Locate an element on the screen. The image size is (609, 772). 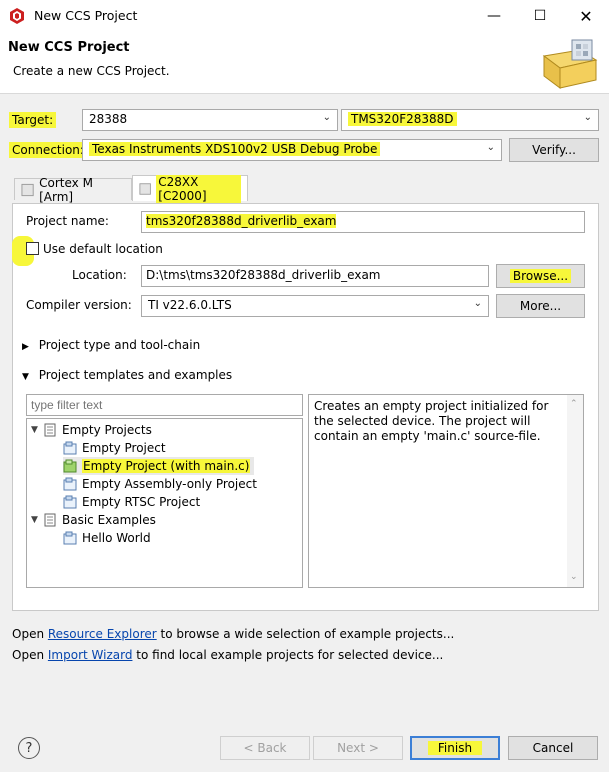
tree-item-label: Empty Project is located at coordinates (124, 448).